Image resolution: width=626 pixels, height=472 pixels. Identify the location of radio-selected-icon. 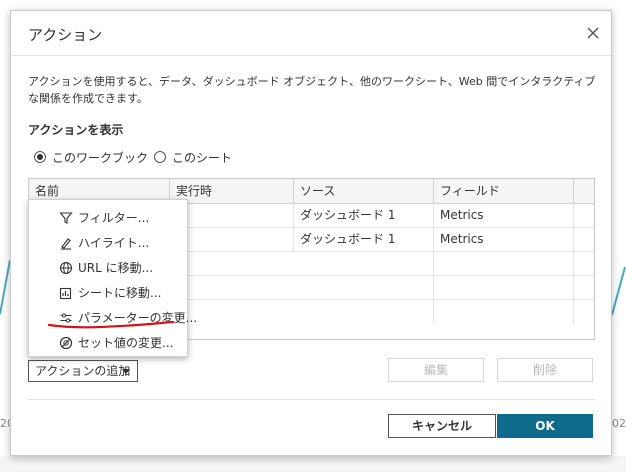
(40, 157).